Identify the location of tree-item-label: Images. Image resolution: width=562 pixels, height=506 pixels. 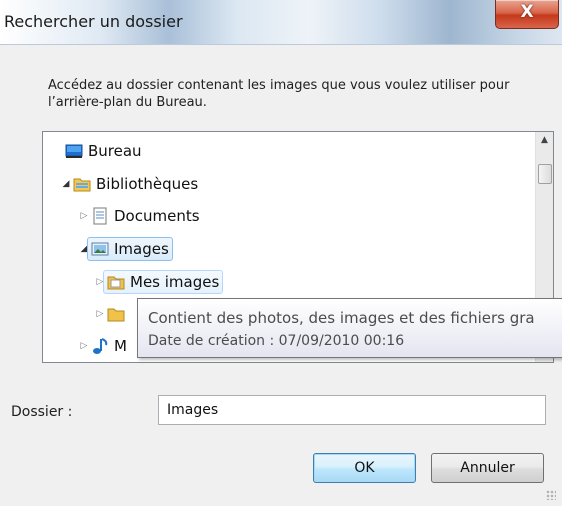
(141, 249).